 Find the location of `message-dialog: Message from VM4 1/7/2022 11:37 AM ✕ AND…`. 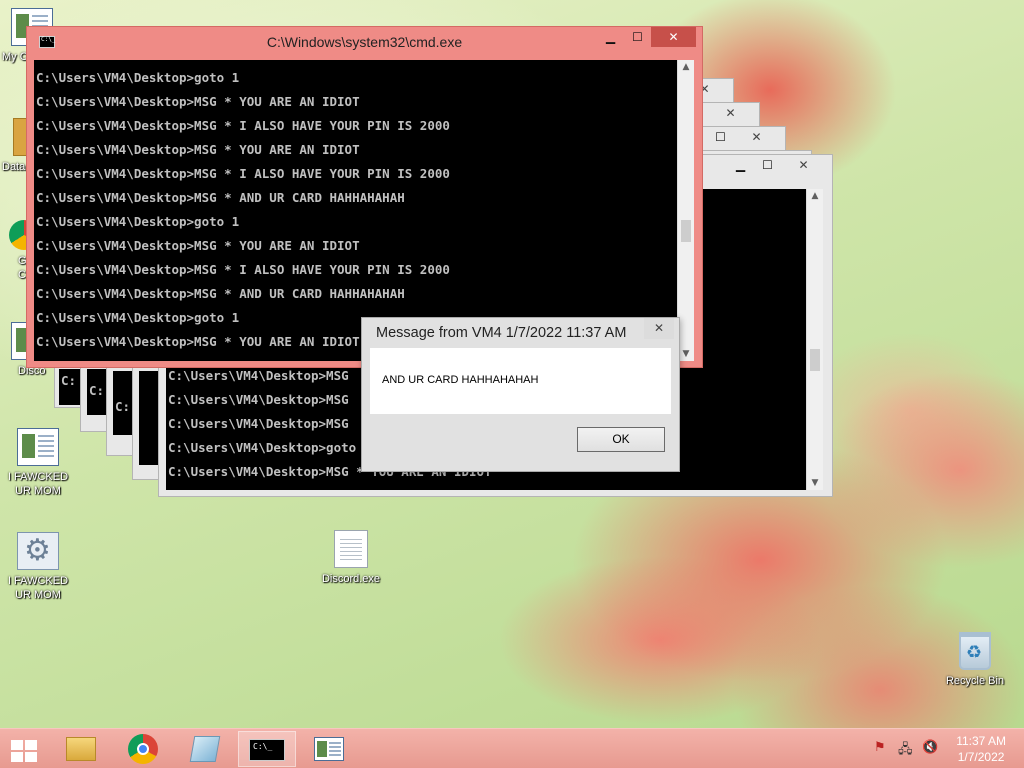

message-dialog: Message from VM4 1/7/2022 11:37 AM ✕ AND… is located at coordinates (520, 394).